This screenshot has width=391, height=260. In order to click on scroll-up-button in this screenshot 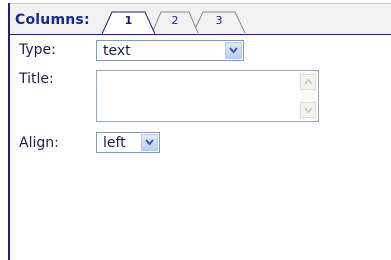, I will do `click(308, 82)`.